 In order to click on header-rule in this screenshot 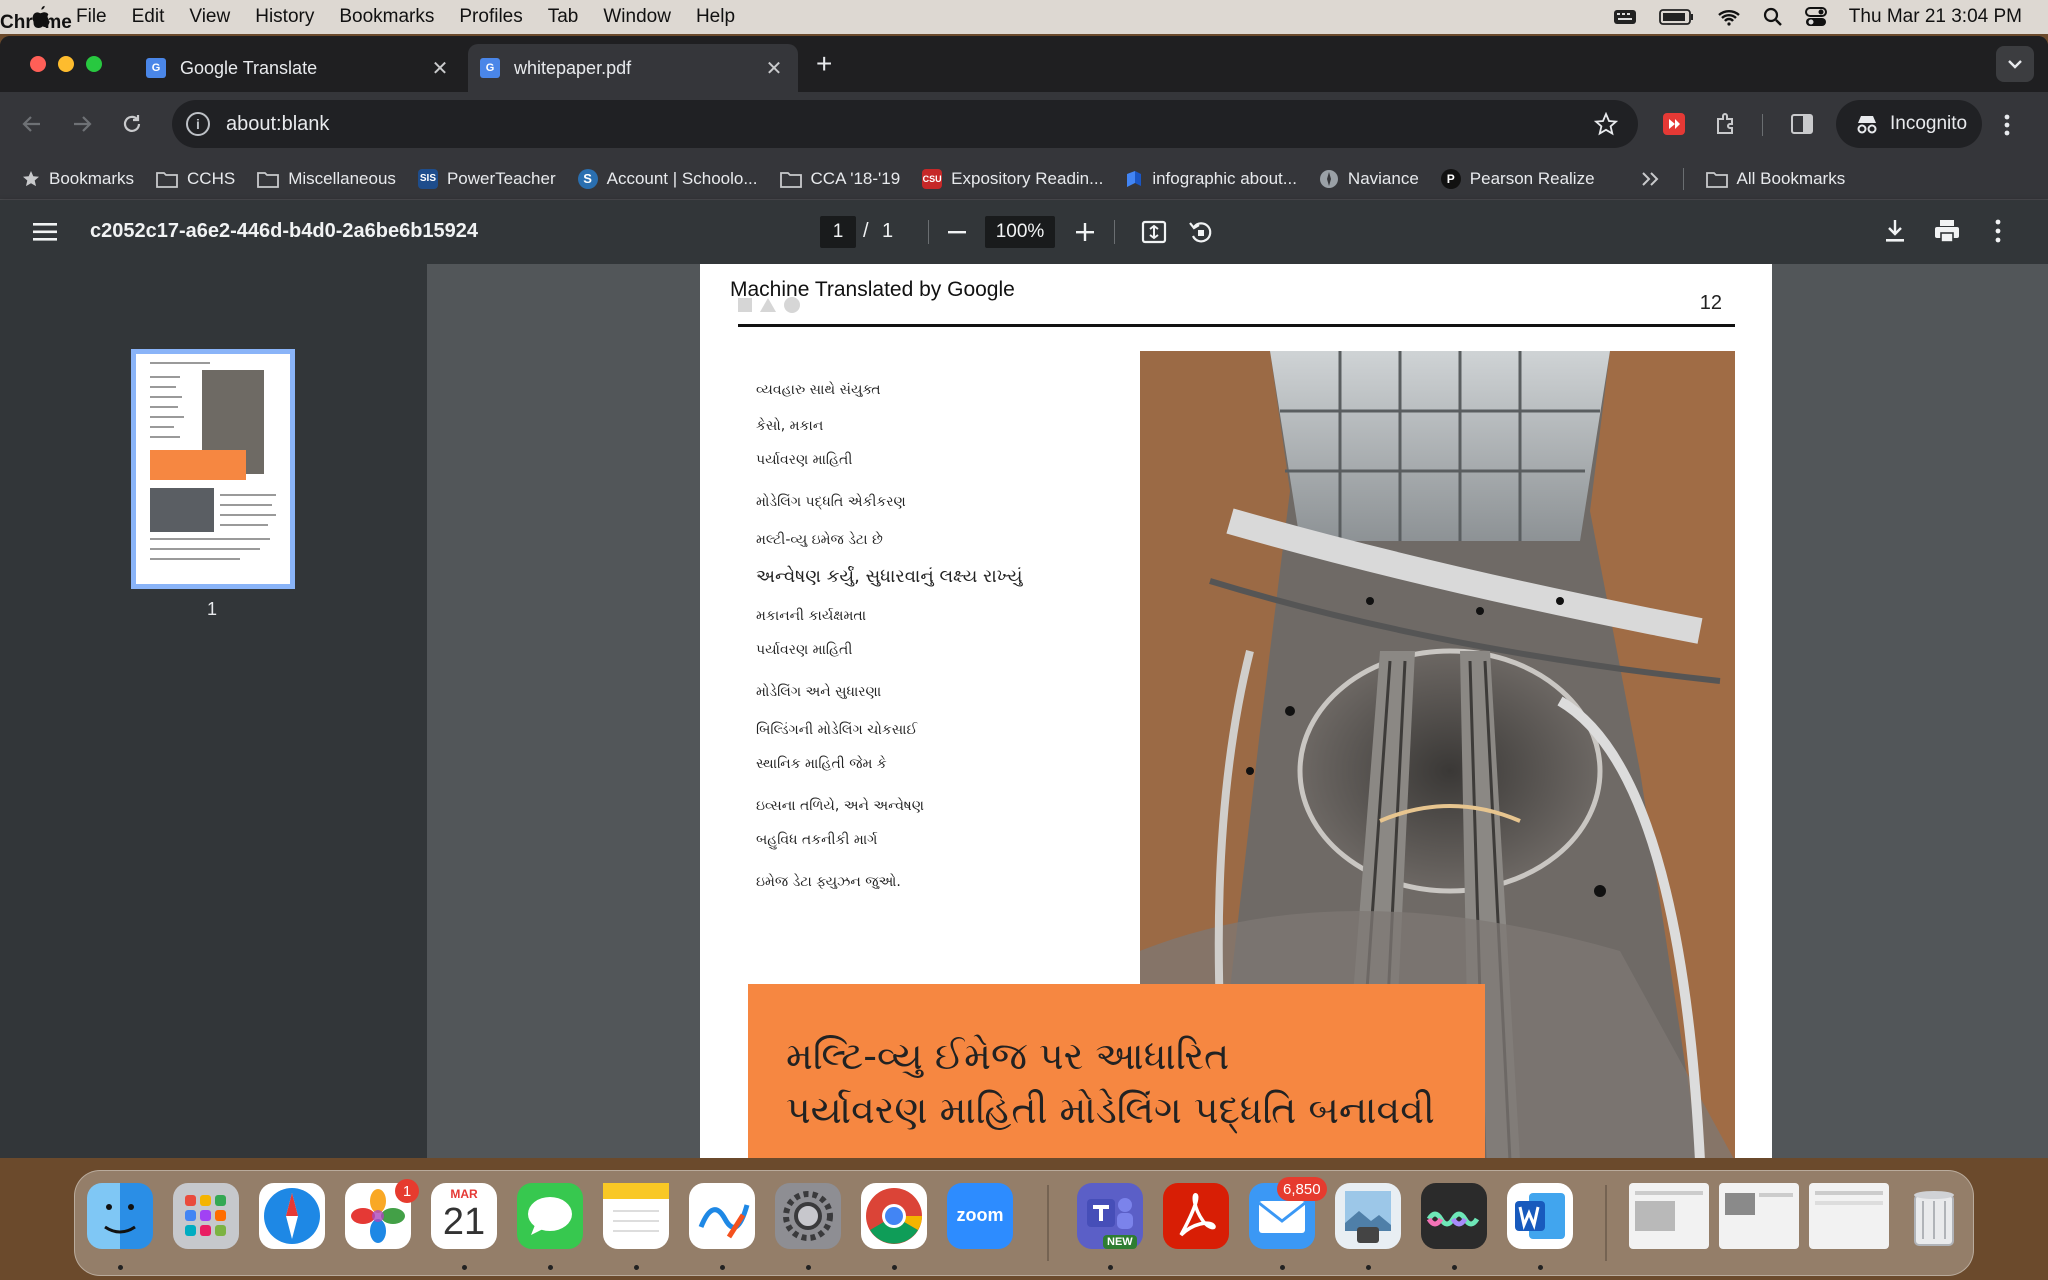, I will do `click(1236, 325)`.